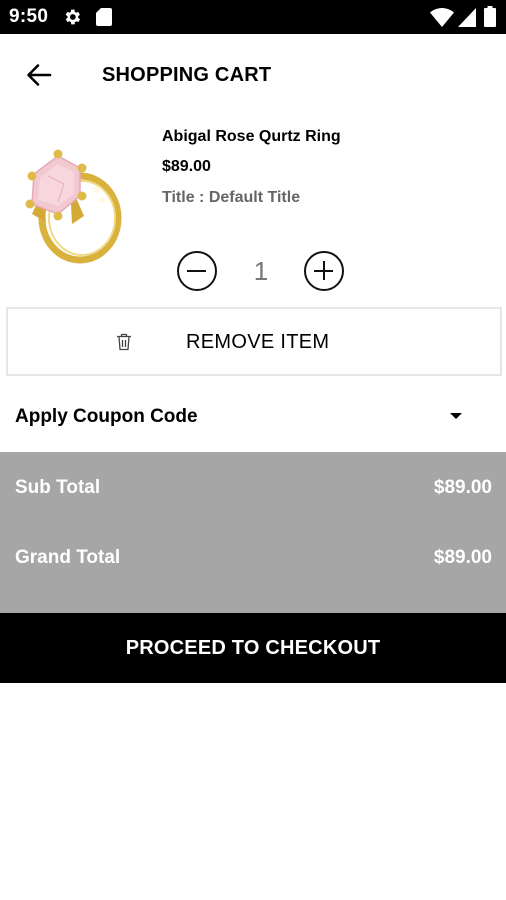 The image size is (506, 900). What do you see at coordinates (490, 16) in the screenshot?
I see `battery-icon` at bounding box center [490, 16].